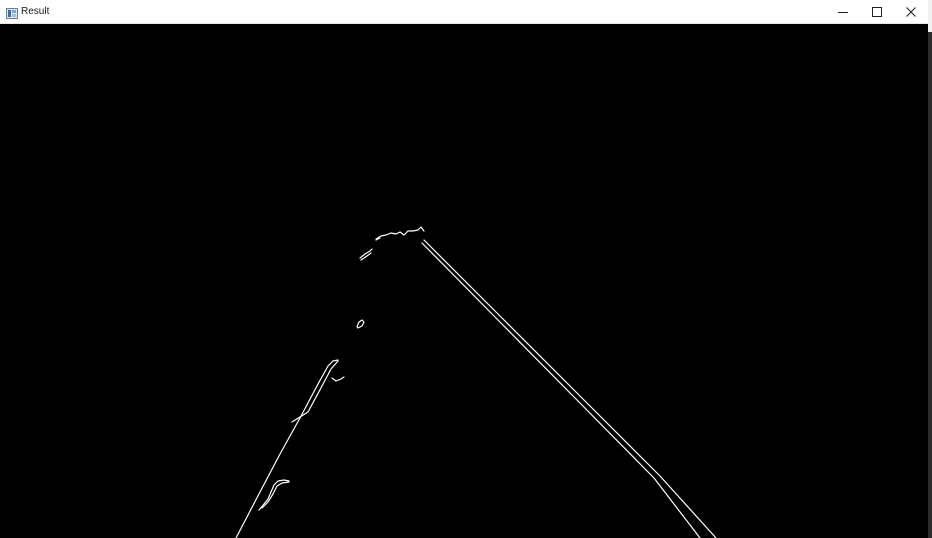  I want to click on opencv-window-icon, so click(12, 12).